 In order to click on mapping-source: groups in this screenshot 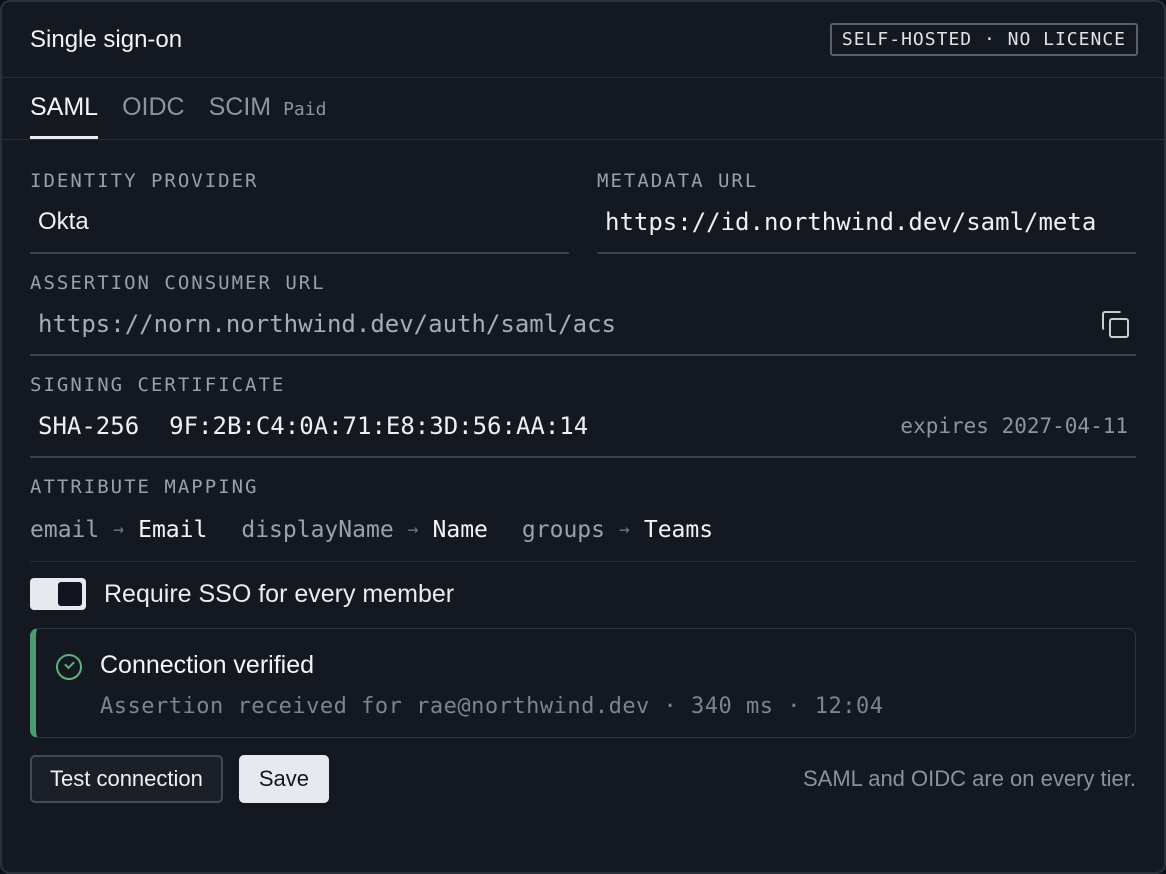, I will do `click(563, 529)`.